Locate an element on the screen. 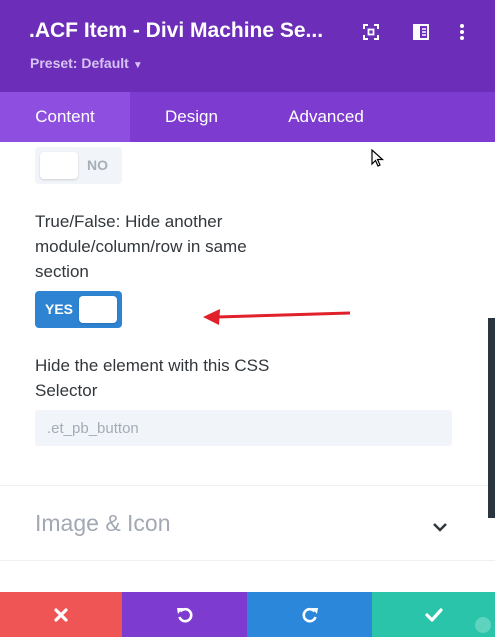  redo-icon is located at coordinates (310, 614).